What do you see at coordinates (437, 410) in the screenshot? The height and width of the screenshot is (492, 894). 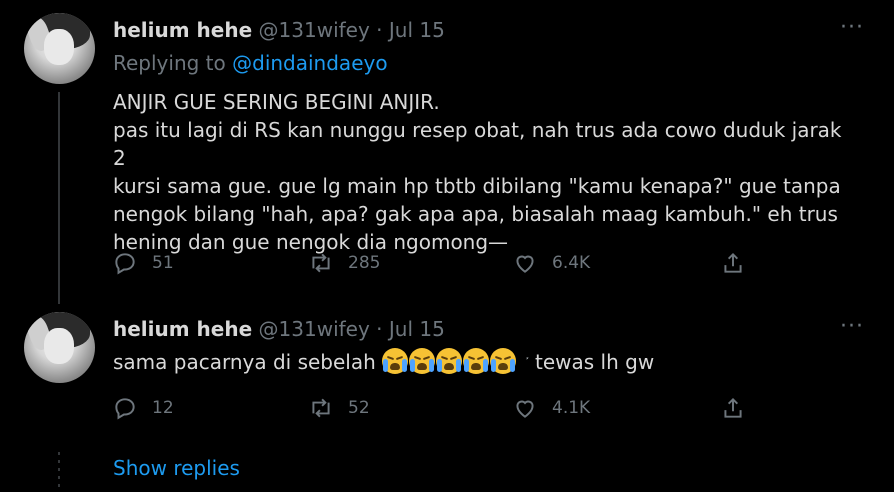 I see `tweet-actions: 12 52 4.1K` at bounding box center [437, 410].